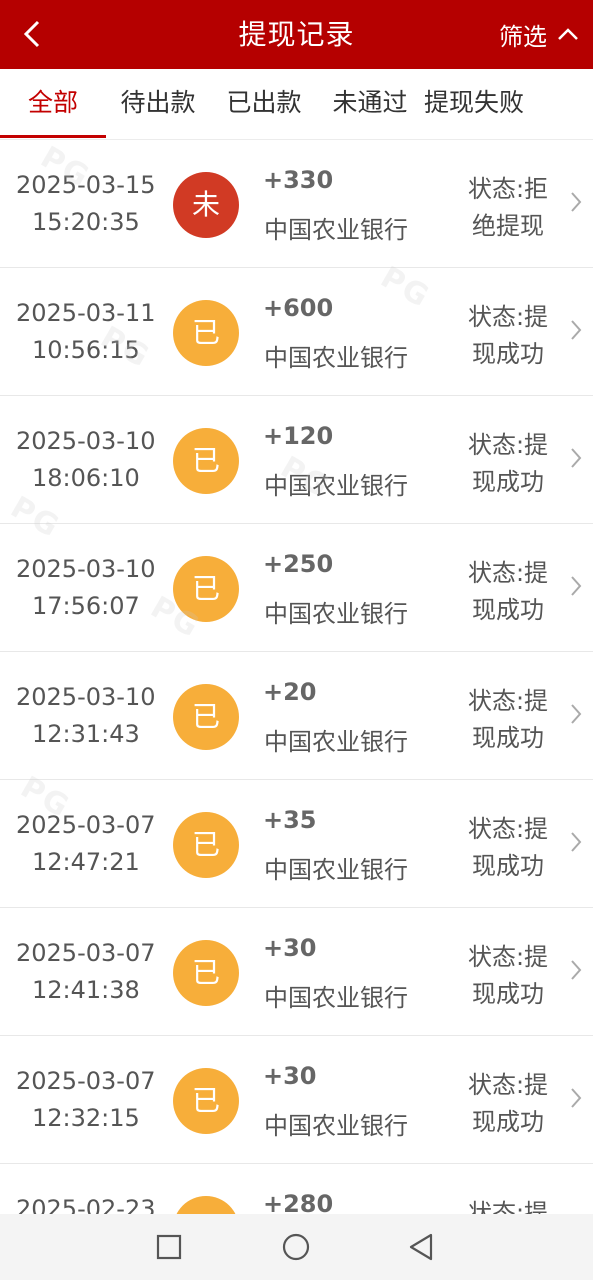 The height and width of the screenshot is (1280, 593). What do you see at coordinates (296, 844) in the screenshot?
I see `withdrawal-record: 2025-03-07 12:47:21 已 +35 中国农业银行 状态:提现成功` at bounding box center [296, 844].